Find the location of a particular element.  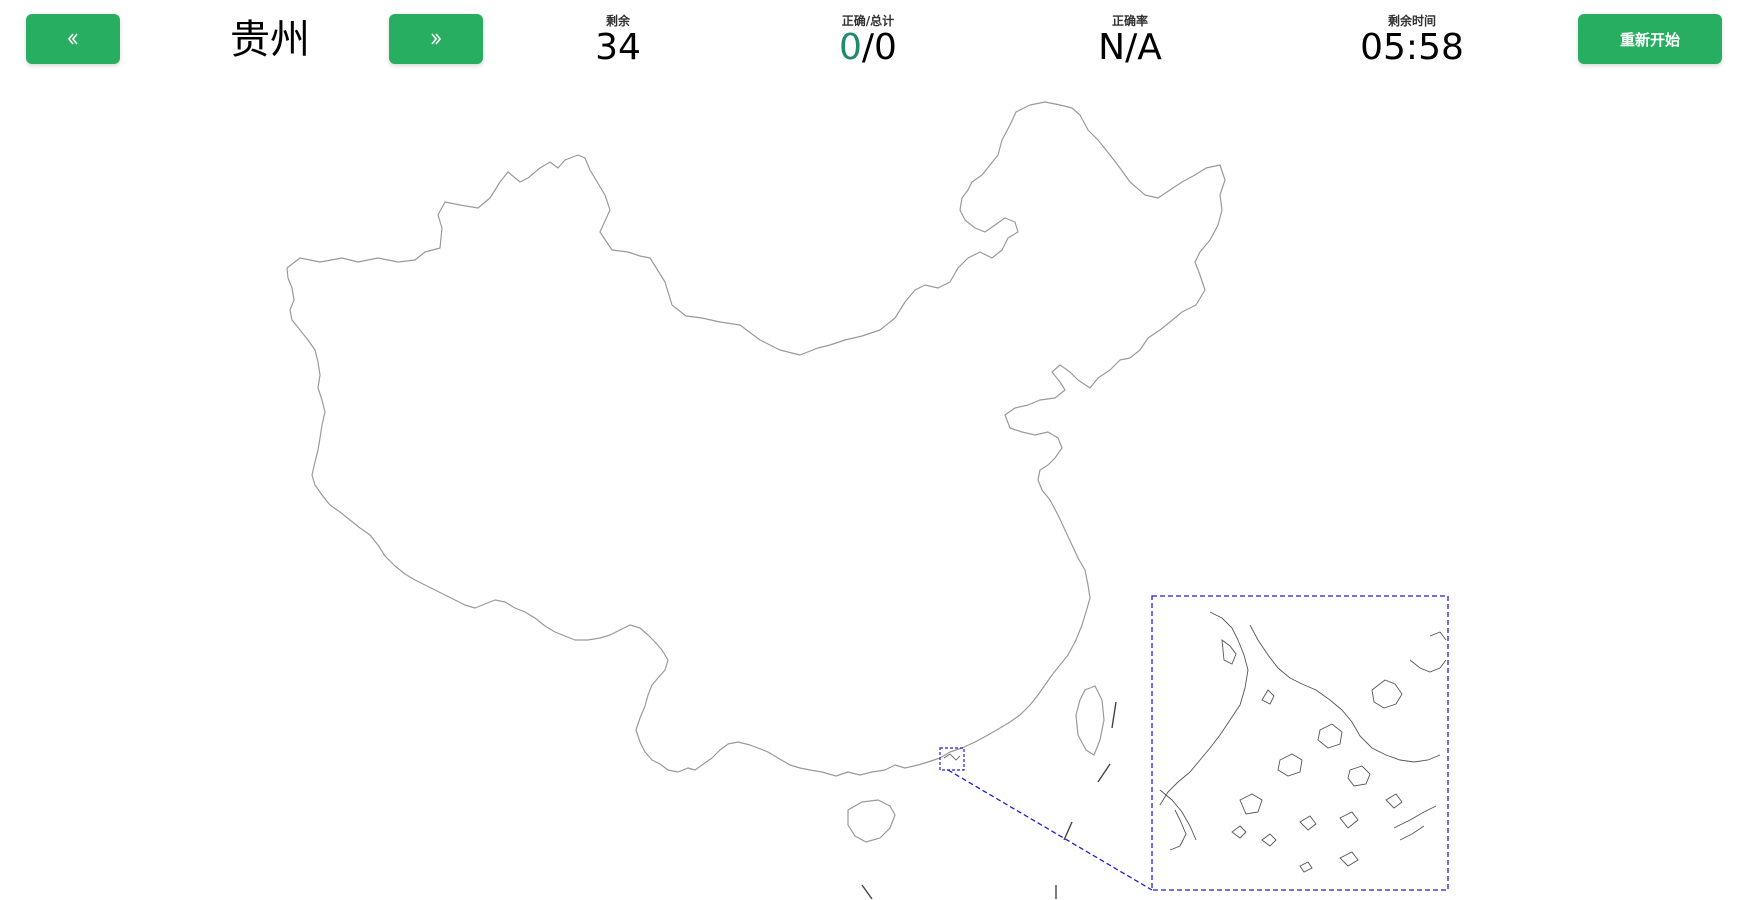

inset-box is located at coordinates (1300, 743).